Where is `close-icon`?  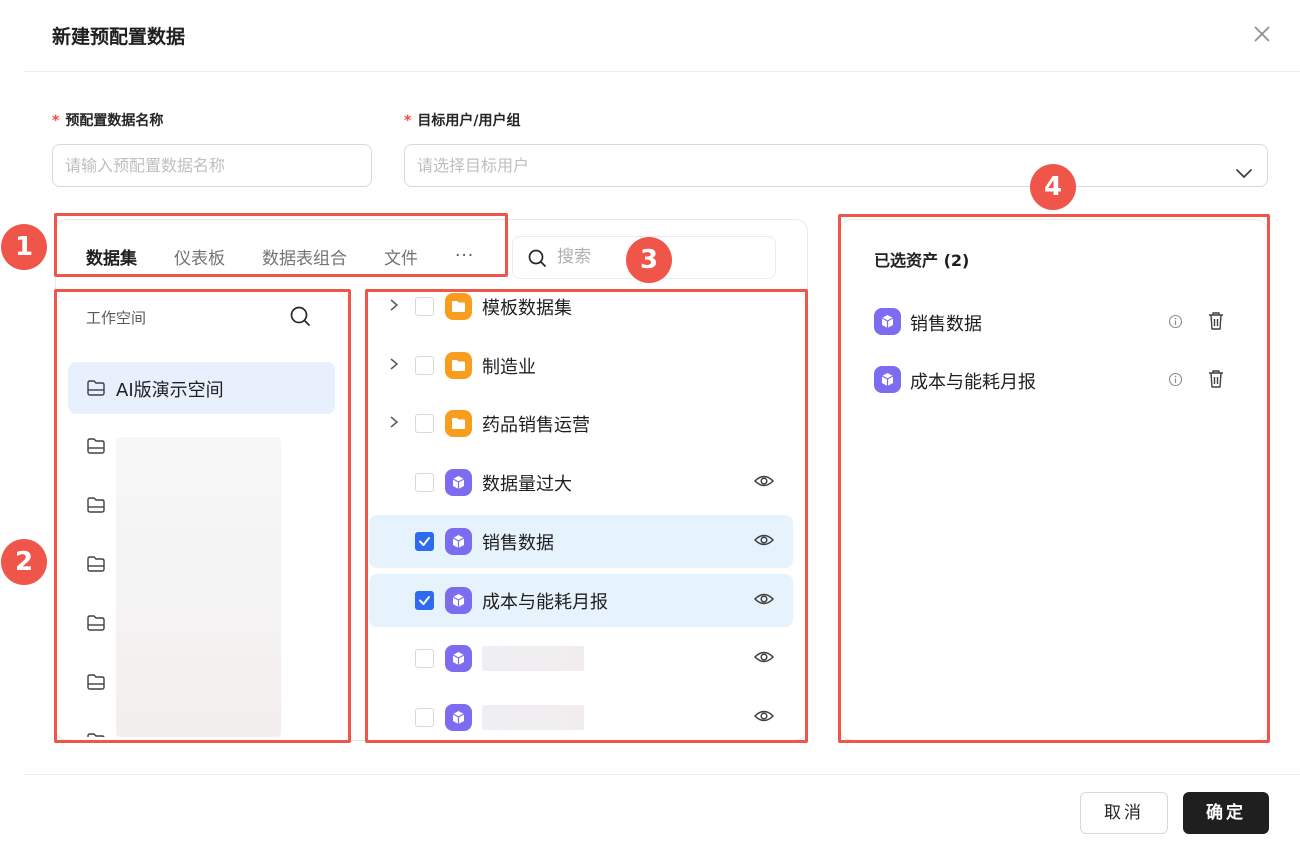
close-icon is located at coordinates (1262, 34).